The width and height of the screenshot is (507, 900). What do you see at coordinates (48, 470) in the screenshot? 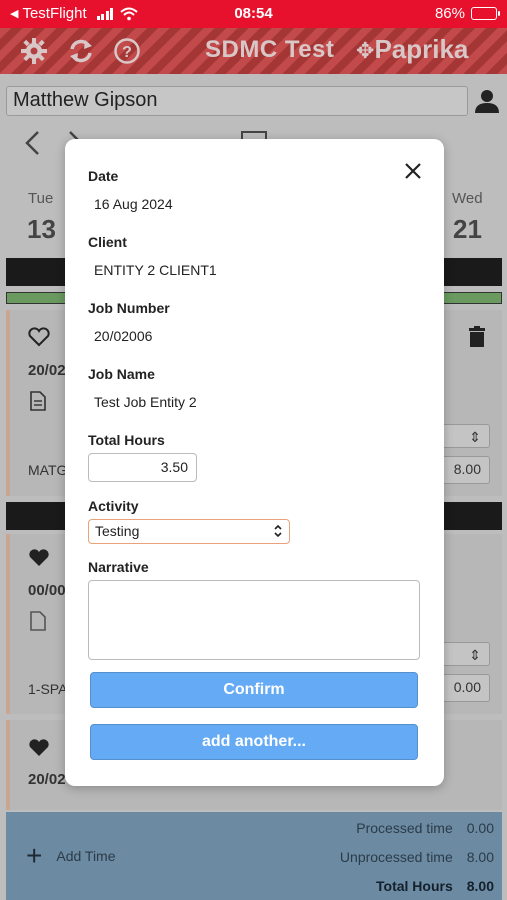
I see `card-code: MATG` at bounding box center [48, 470].